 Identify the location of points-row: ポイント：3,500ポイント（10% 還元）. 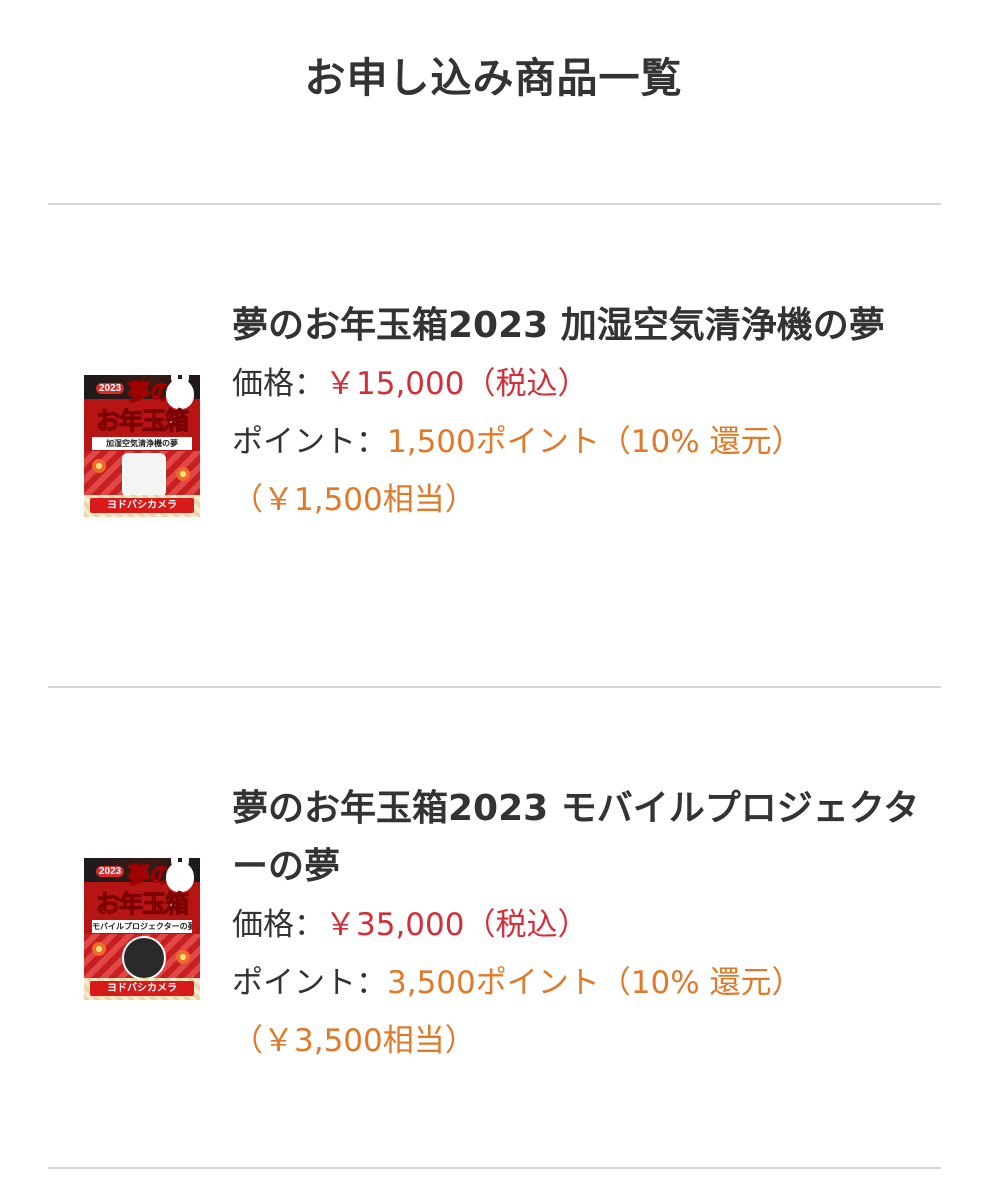
(577, 983).